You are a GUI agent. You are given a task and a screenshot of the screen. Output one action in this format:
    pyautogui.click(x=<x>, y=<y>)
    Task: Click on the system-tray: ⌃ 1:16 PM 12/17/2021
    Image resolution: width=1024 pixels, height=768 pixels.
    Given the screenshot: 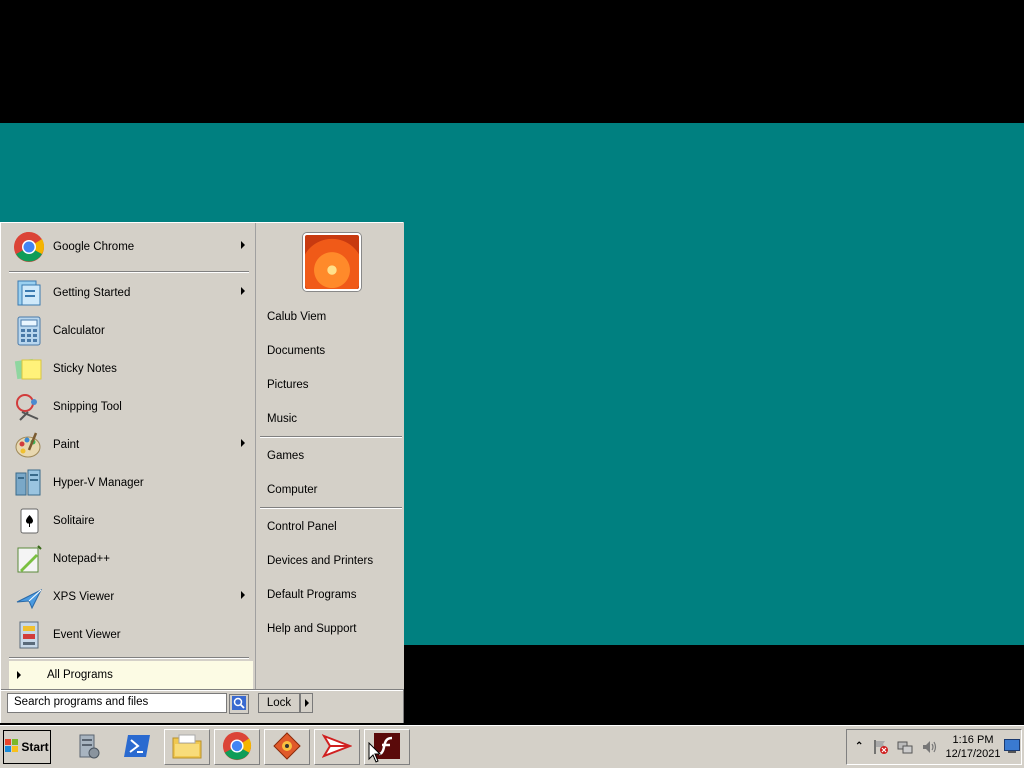 What is the action you would take?
    pyautogui.click(x=934, y=747)
    